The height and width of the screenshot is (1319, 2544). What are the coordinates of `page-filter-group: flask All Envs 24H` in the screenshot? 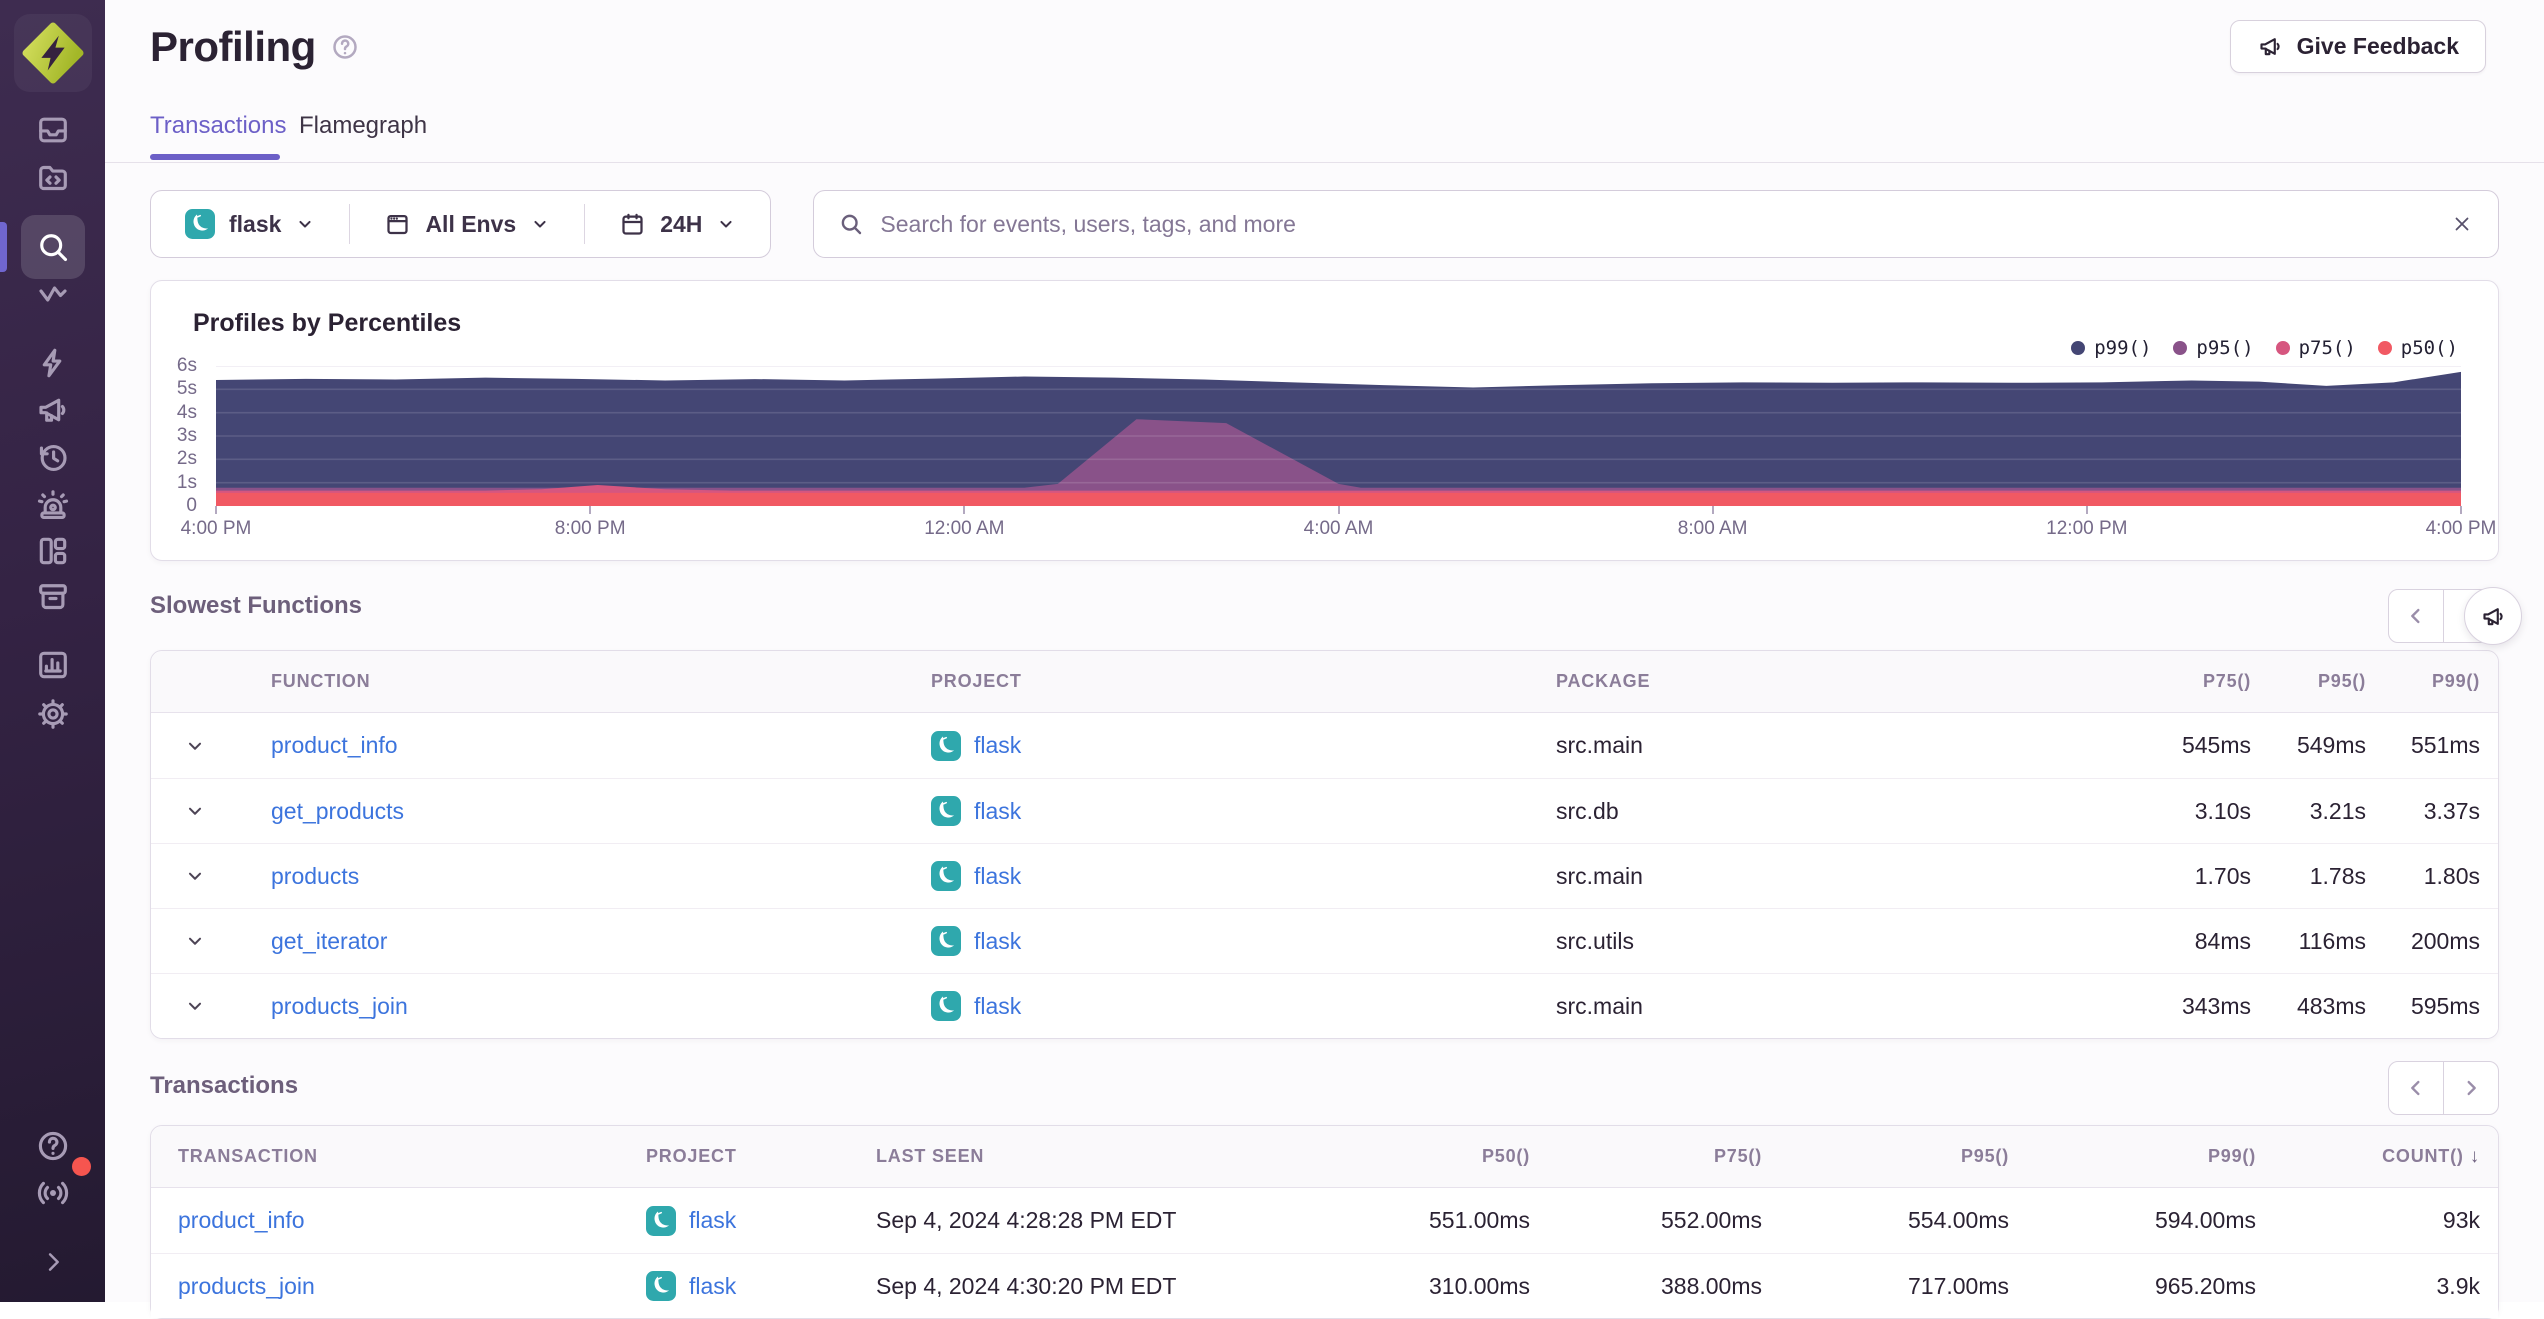 It's located at (461, 224).